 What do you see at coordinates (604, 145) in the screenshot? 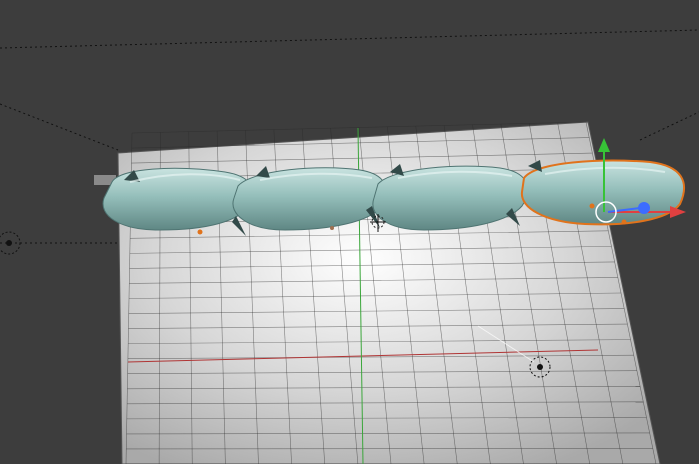
I see `gizmo-y-arrow-icon` at bounding box center [604, 145].